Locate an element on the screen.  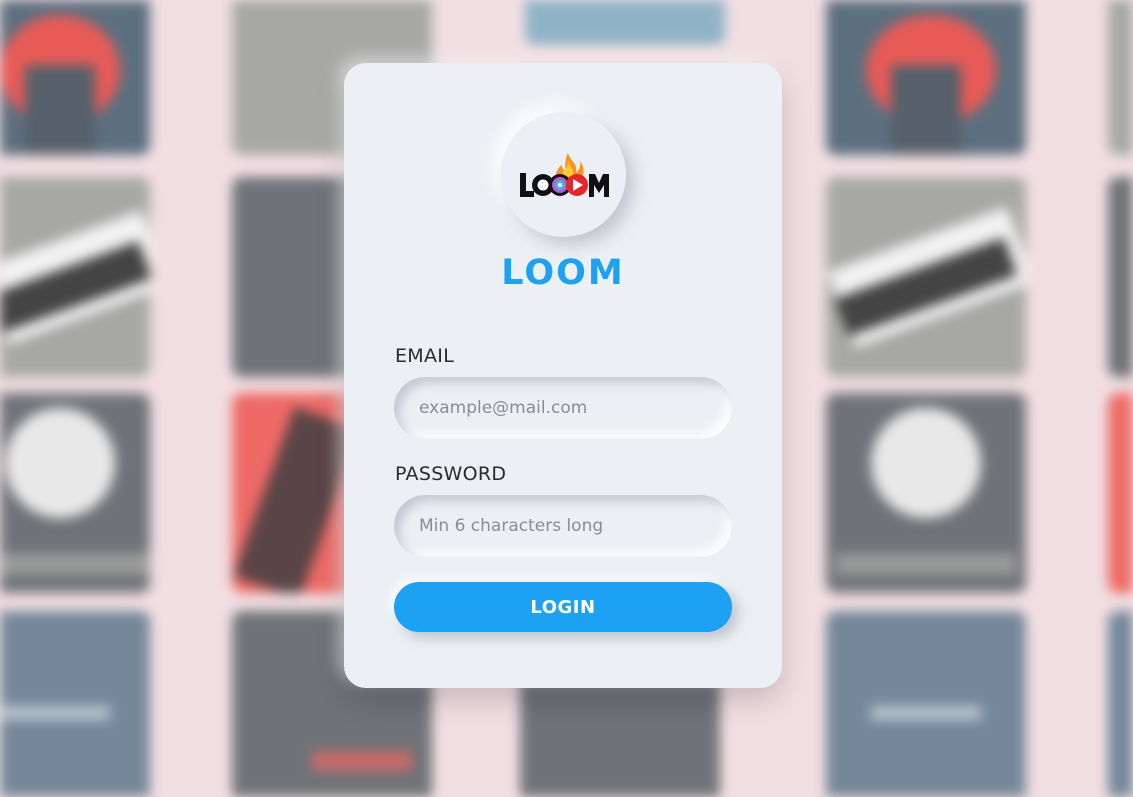
loom-logo-icon is located at coordinates (564, 174).